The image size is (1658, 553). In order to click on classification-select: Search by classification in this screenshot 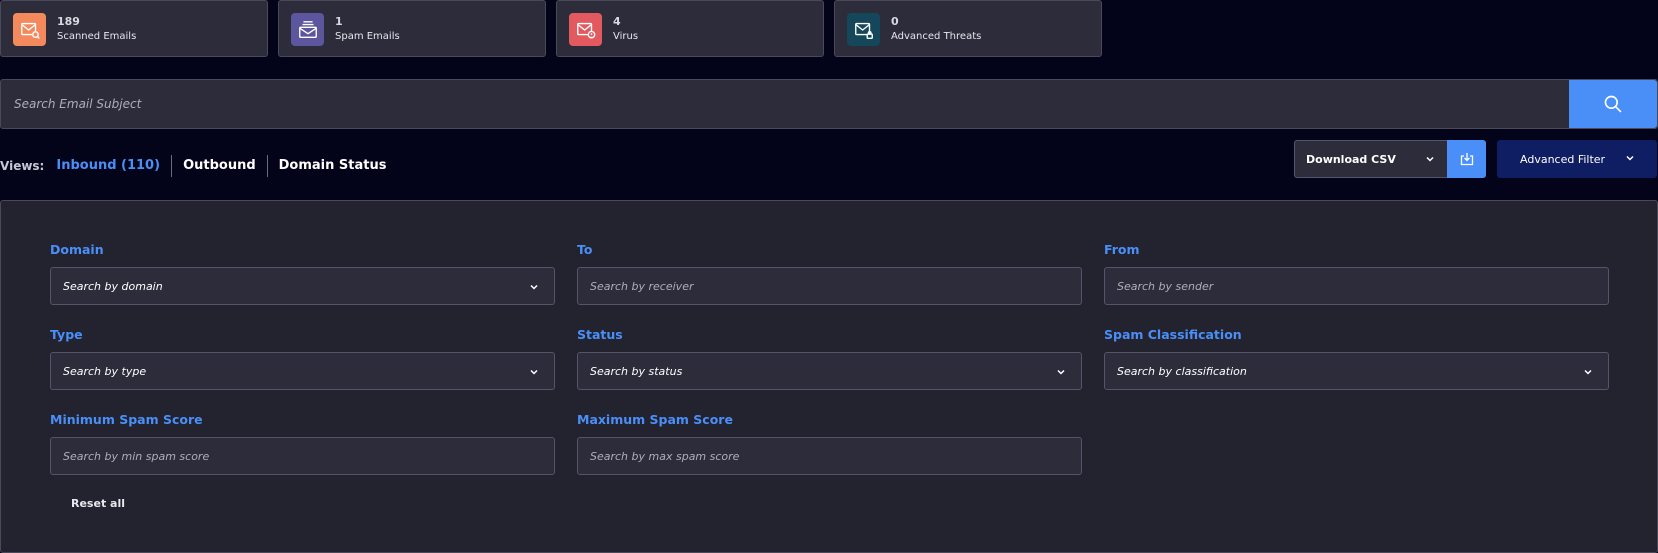, I will do `click(1356, 371)`.